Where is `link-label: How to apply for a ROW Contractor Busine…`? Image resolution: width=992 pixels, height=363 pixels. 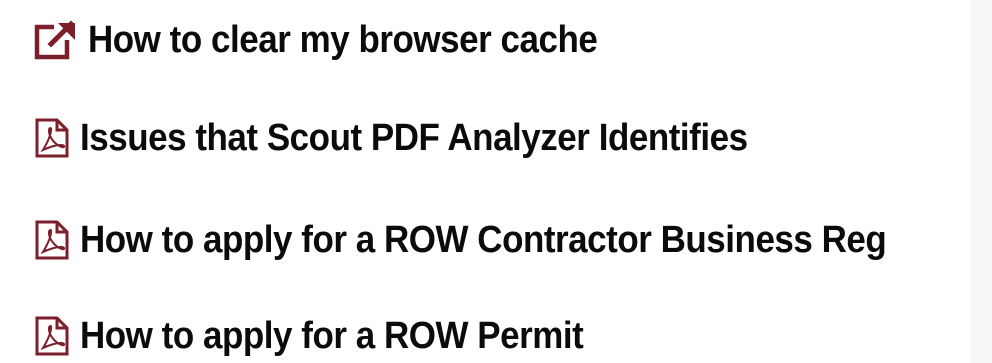 link-label: How to apply for a ROW Contractor Busine… is located at coordinates (483, 239).